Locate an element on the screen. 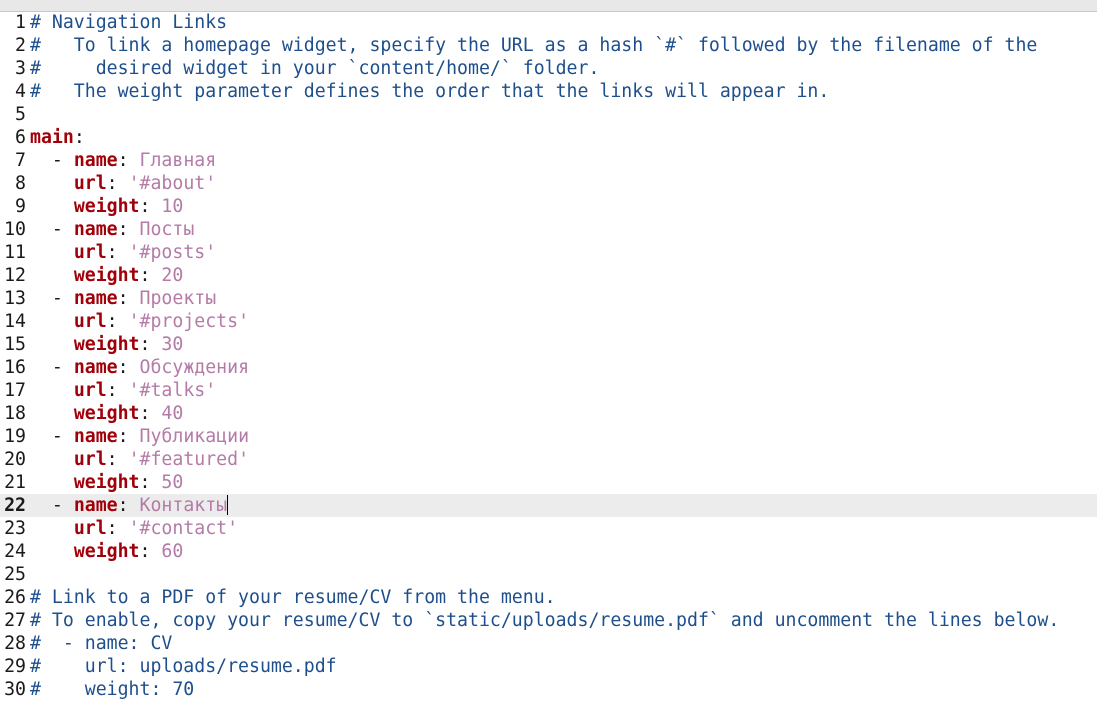 Image resolution: width=1097 pixels, height=707 pixels. line-text: # url: uploads/resume.pdf is located at coordinates (183, 666).